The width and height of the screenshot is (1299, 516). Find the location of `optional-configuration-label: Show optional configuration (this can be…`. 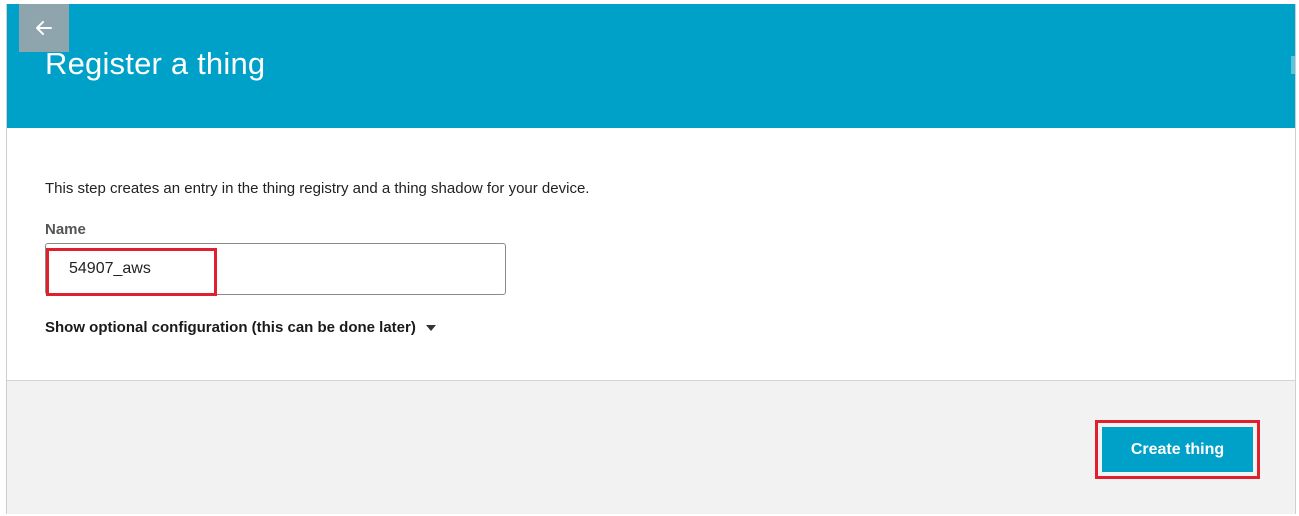

optional-configuration-label: Show optional configuration (this can be… is located at coordinates (230, 327).